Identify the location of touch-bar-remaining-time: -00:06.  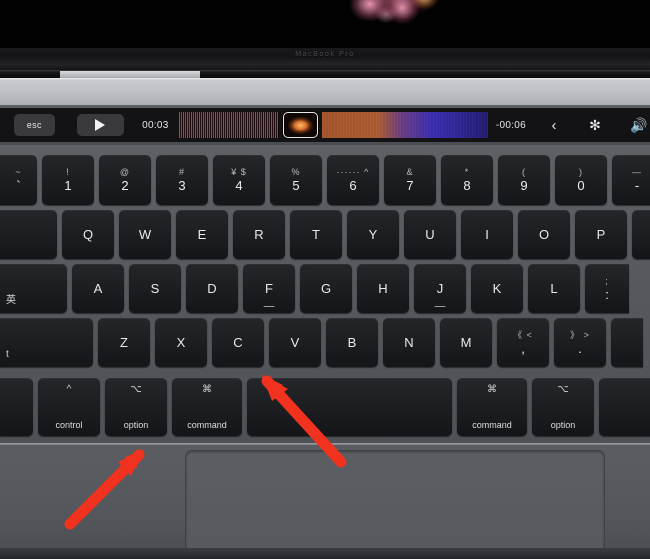
(510, 125).